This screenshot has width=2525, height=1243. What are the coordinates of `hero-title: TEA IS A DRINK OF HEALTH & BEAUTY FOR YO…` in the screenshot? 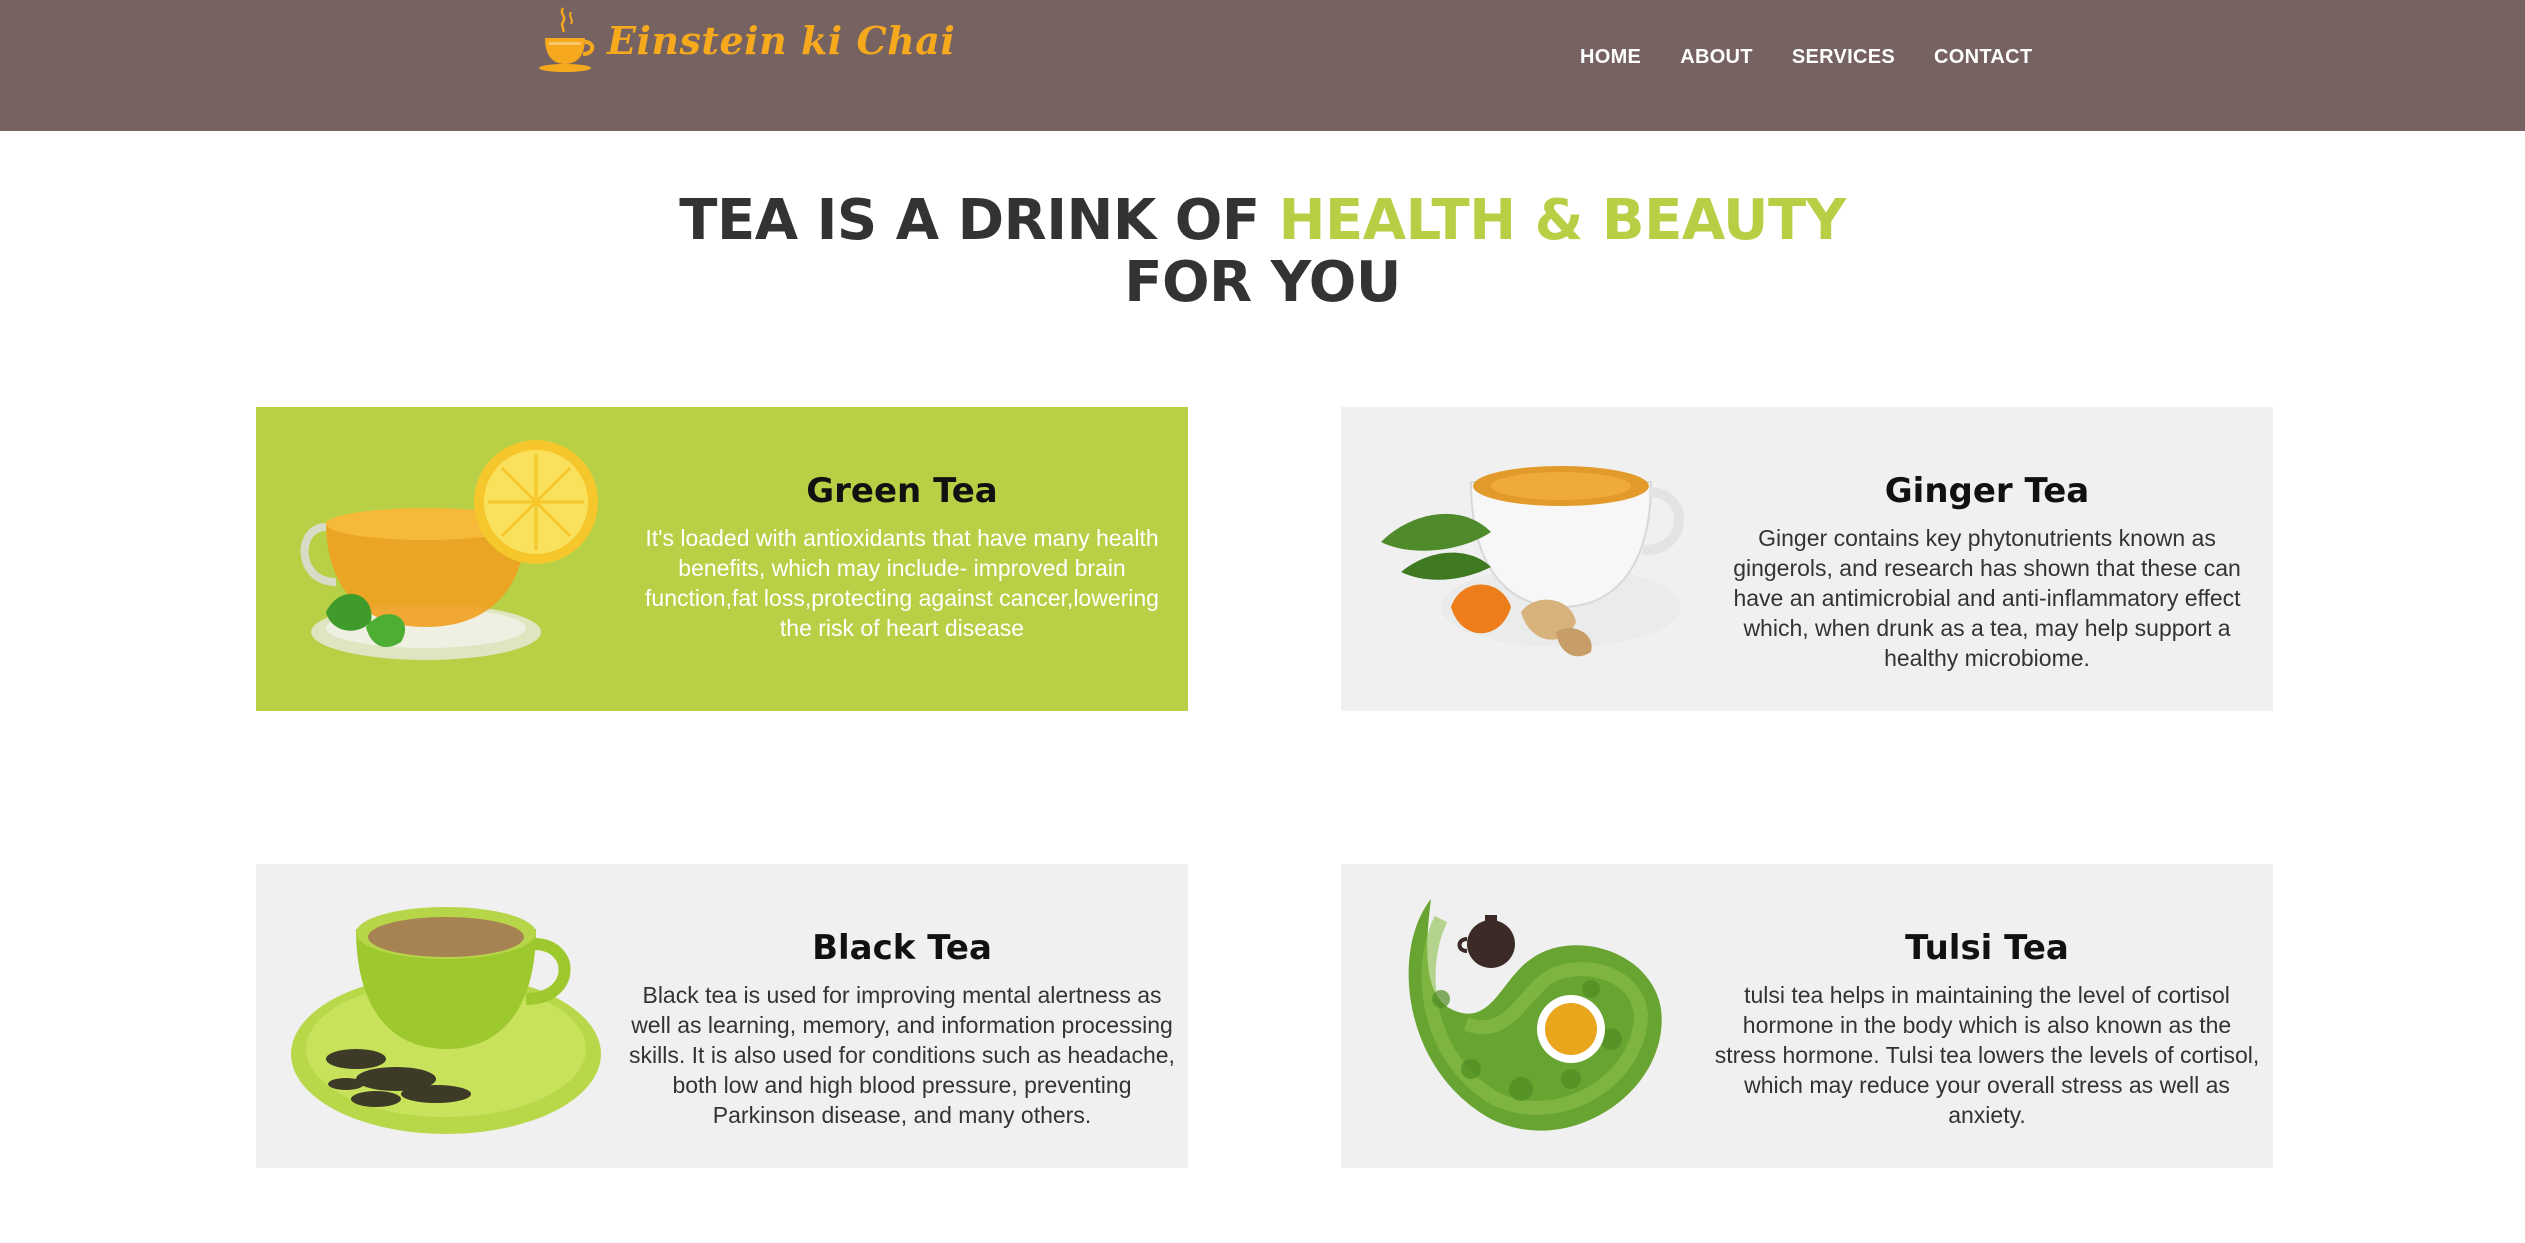 It's located at (1262, 252).